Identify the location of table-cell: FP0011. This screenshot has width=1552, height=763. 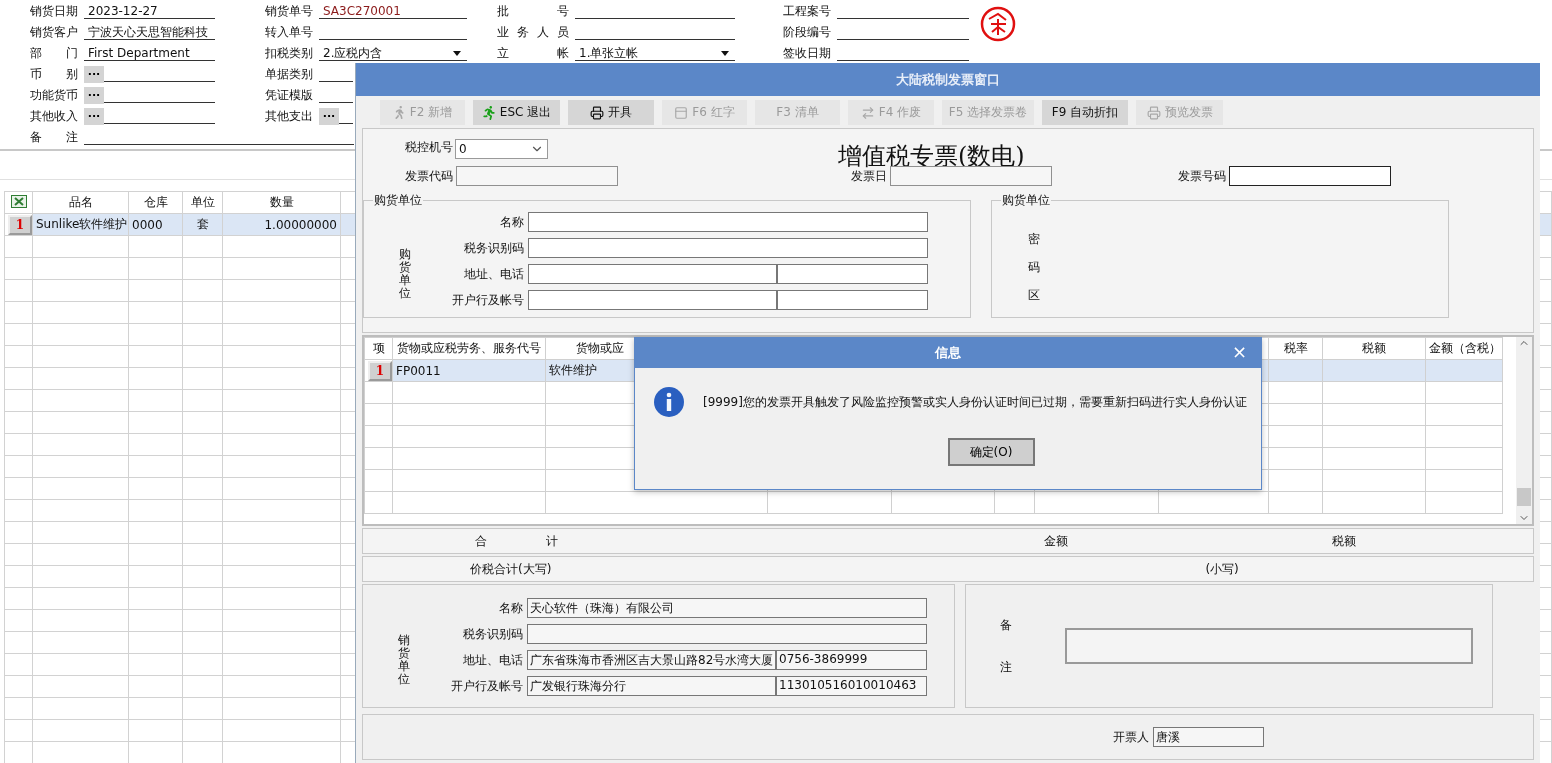
(469, 370).